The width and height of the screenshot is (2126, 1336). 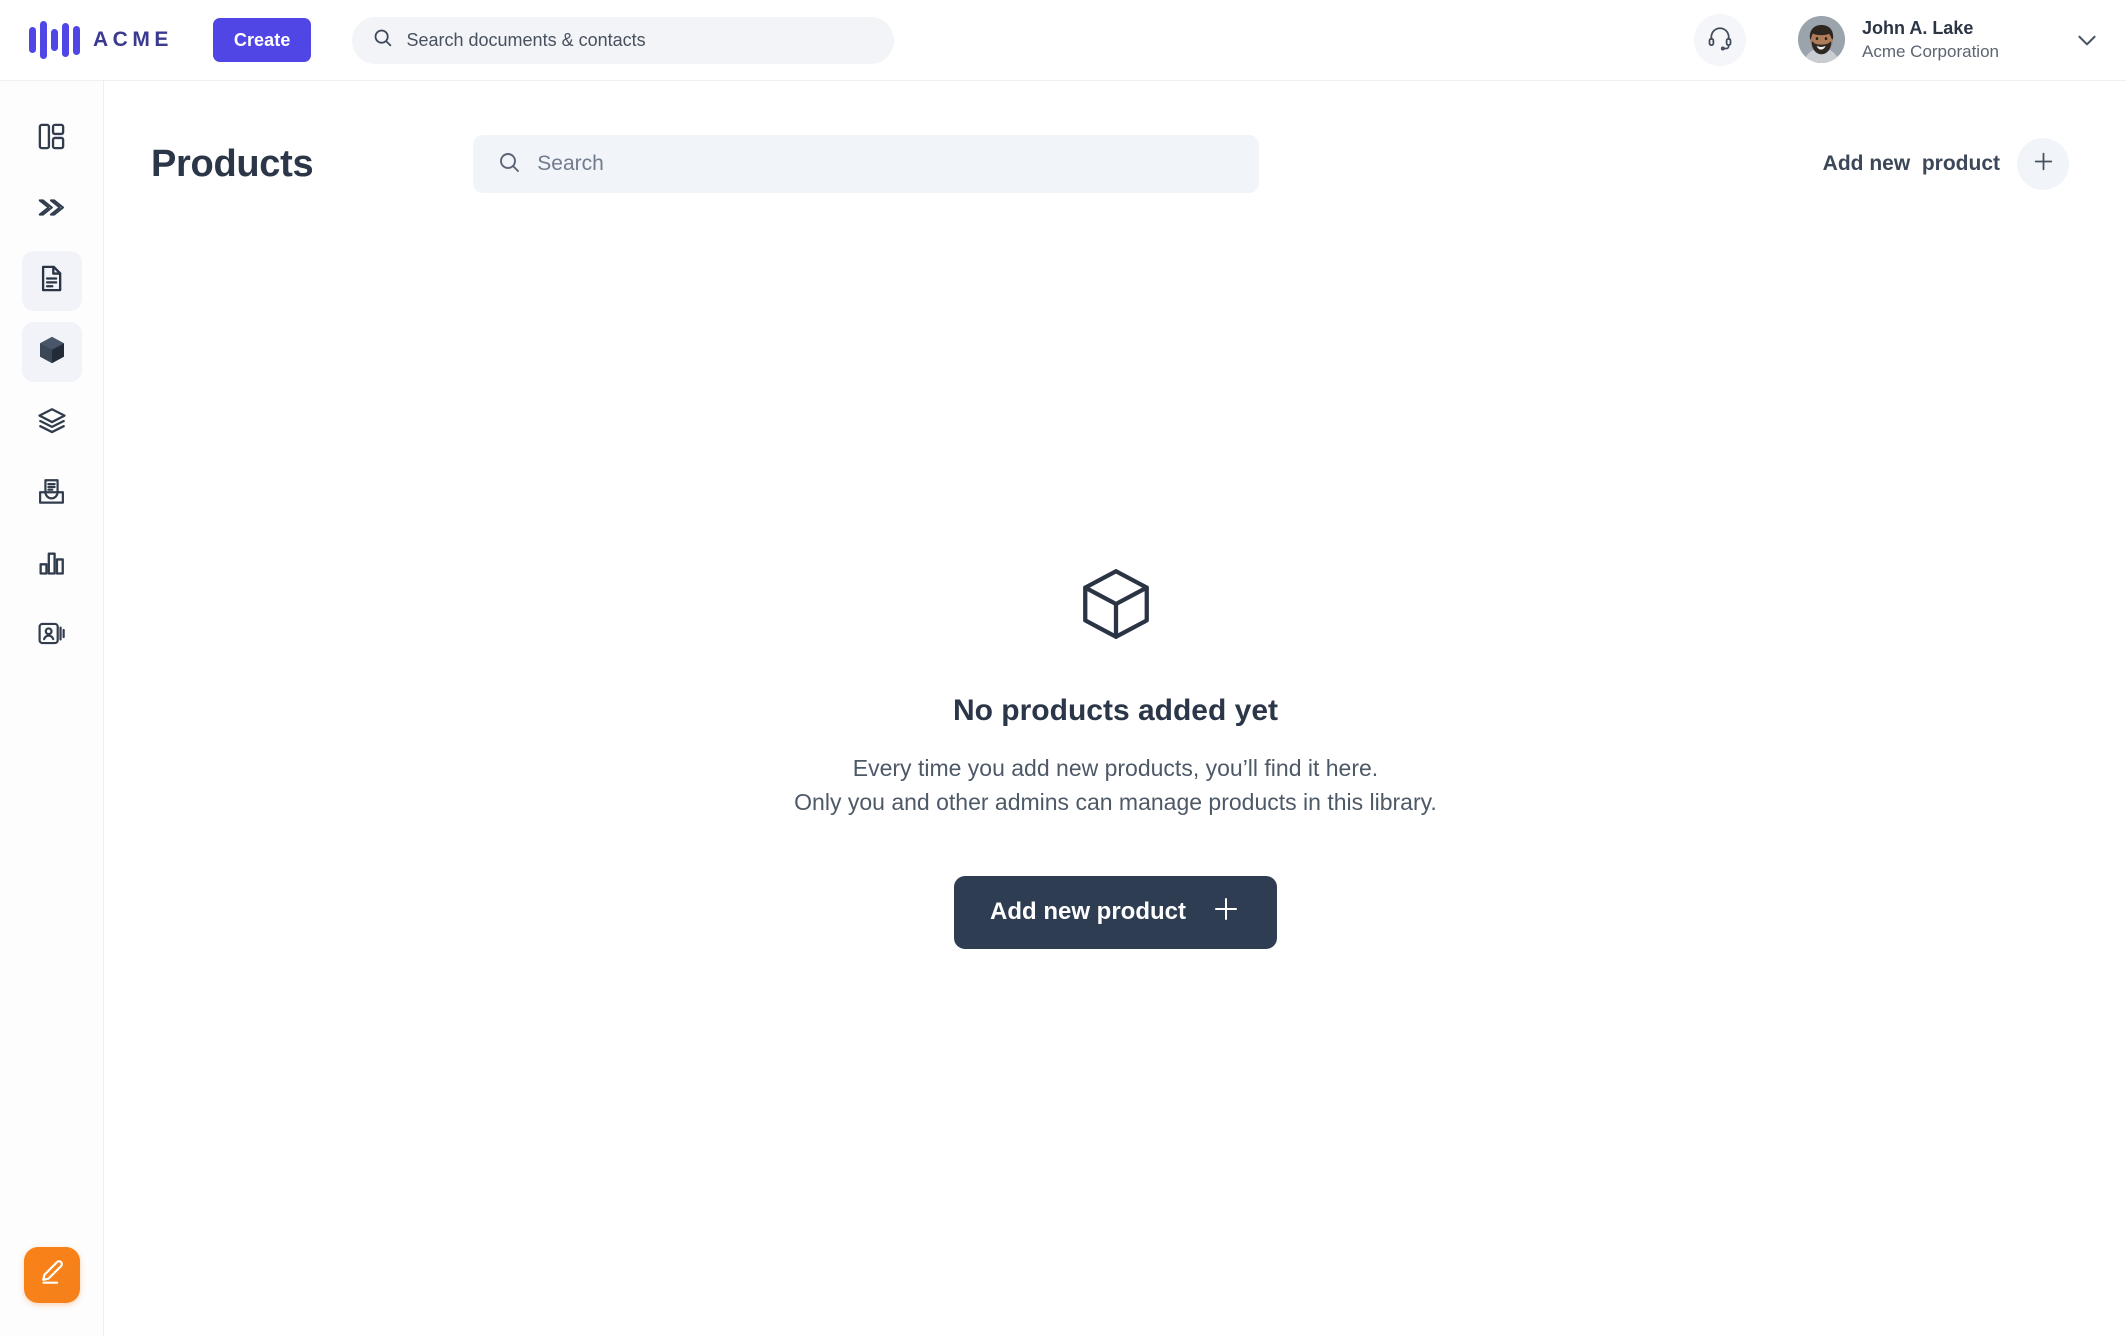 I want to click on layout-dashboard-icon, so click(x=51, y=139).